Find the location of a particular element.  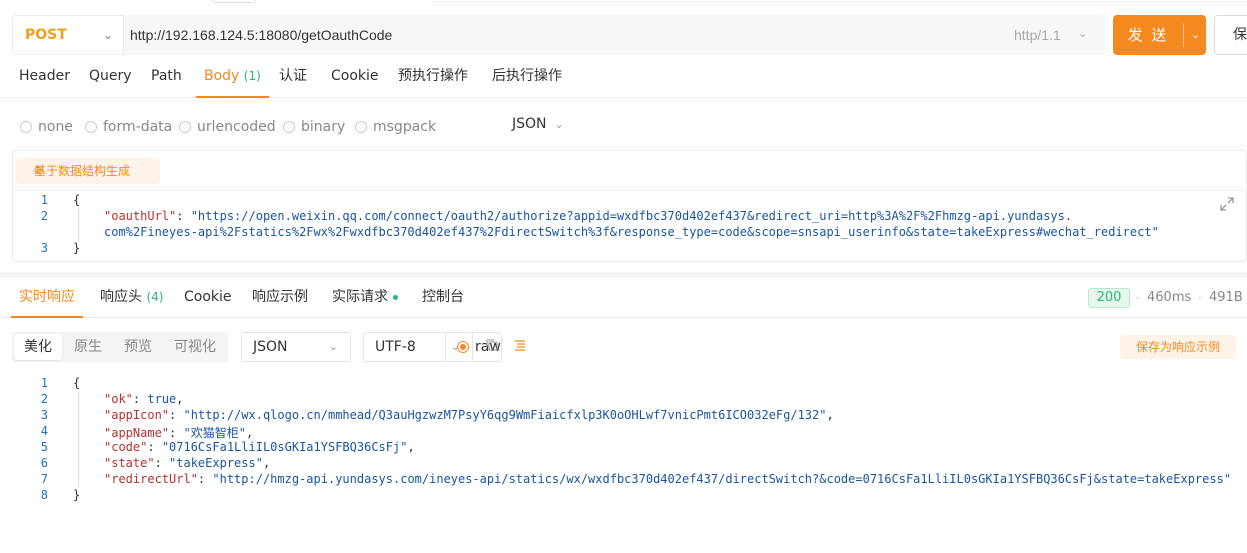

line-number: 7 is located at coordinates (44, 479).